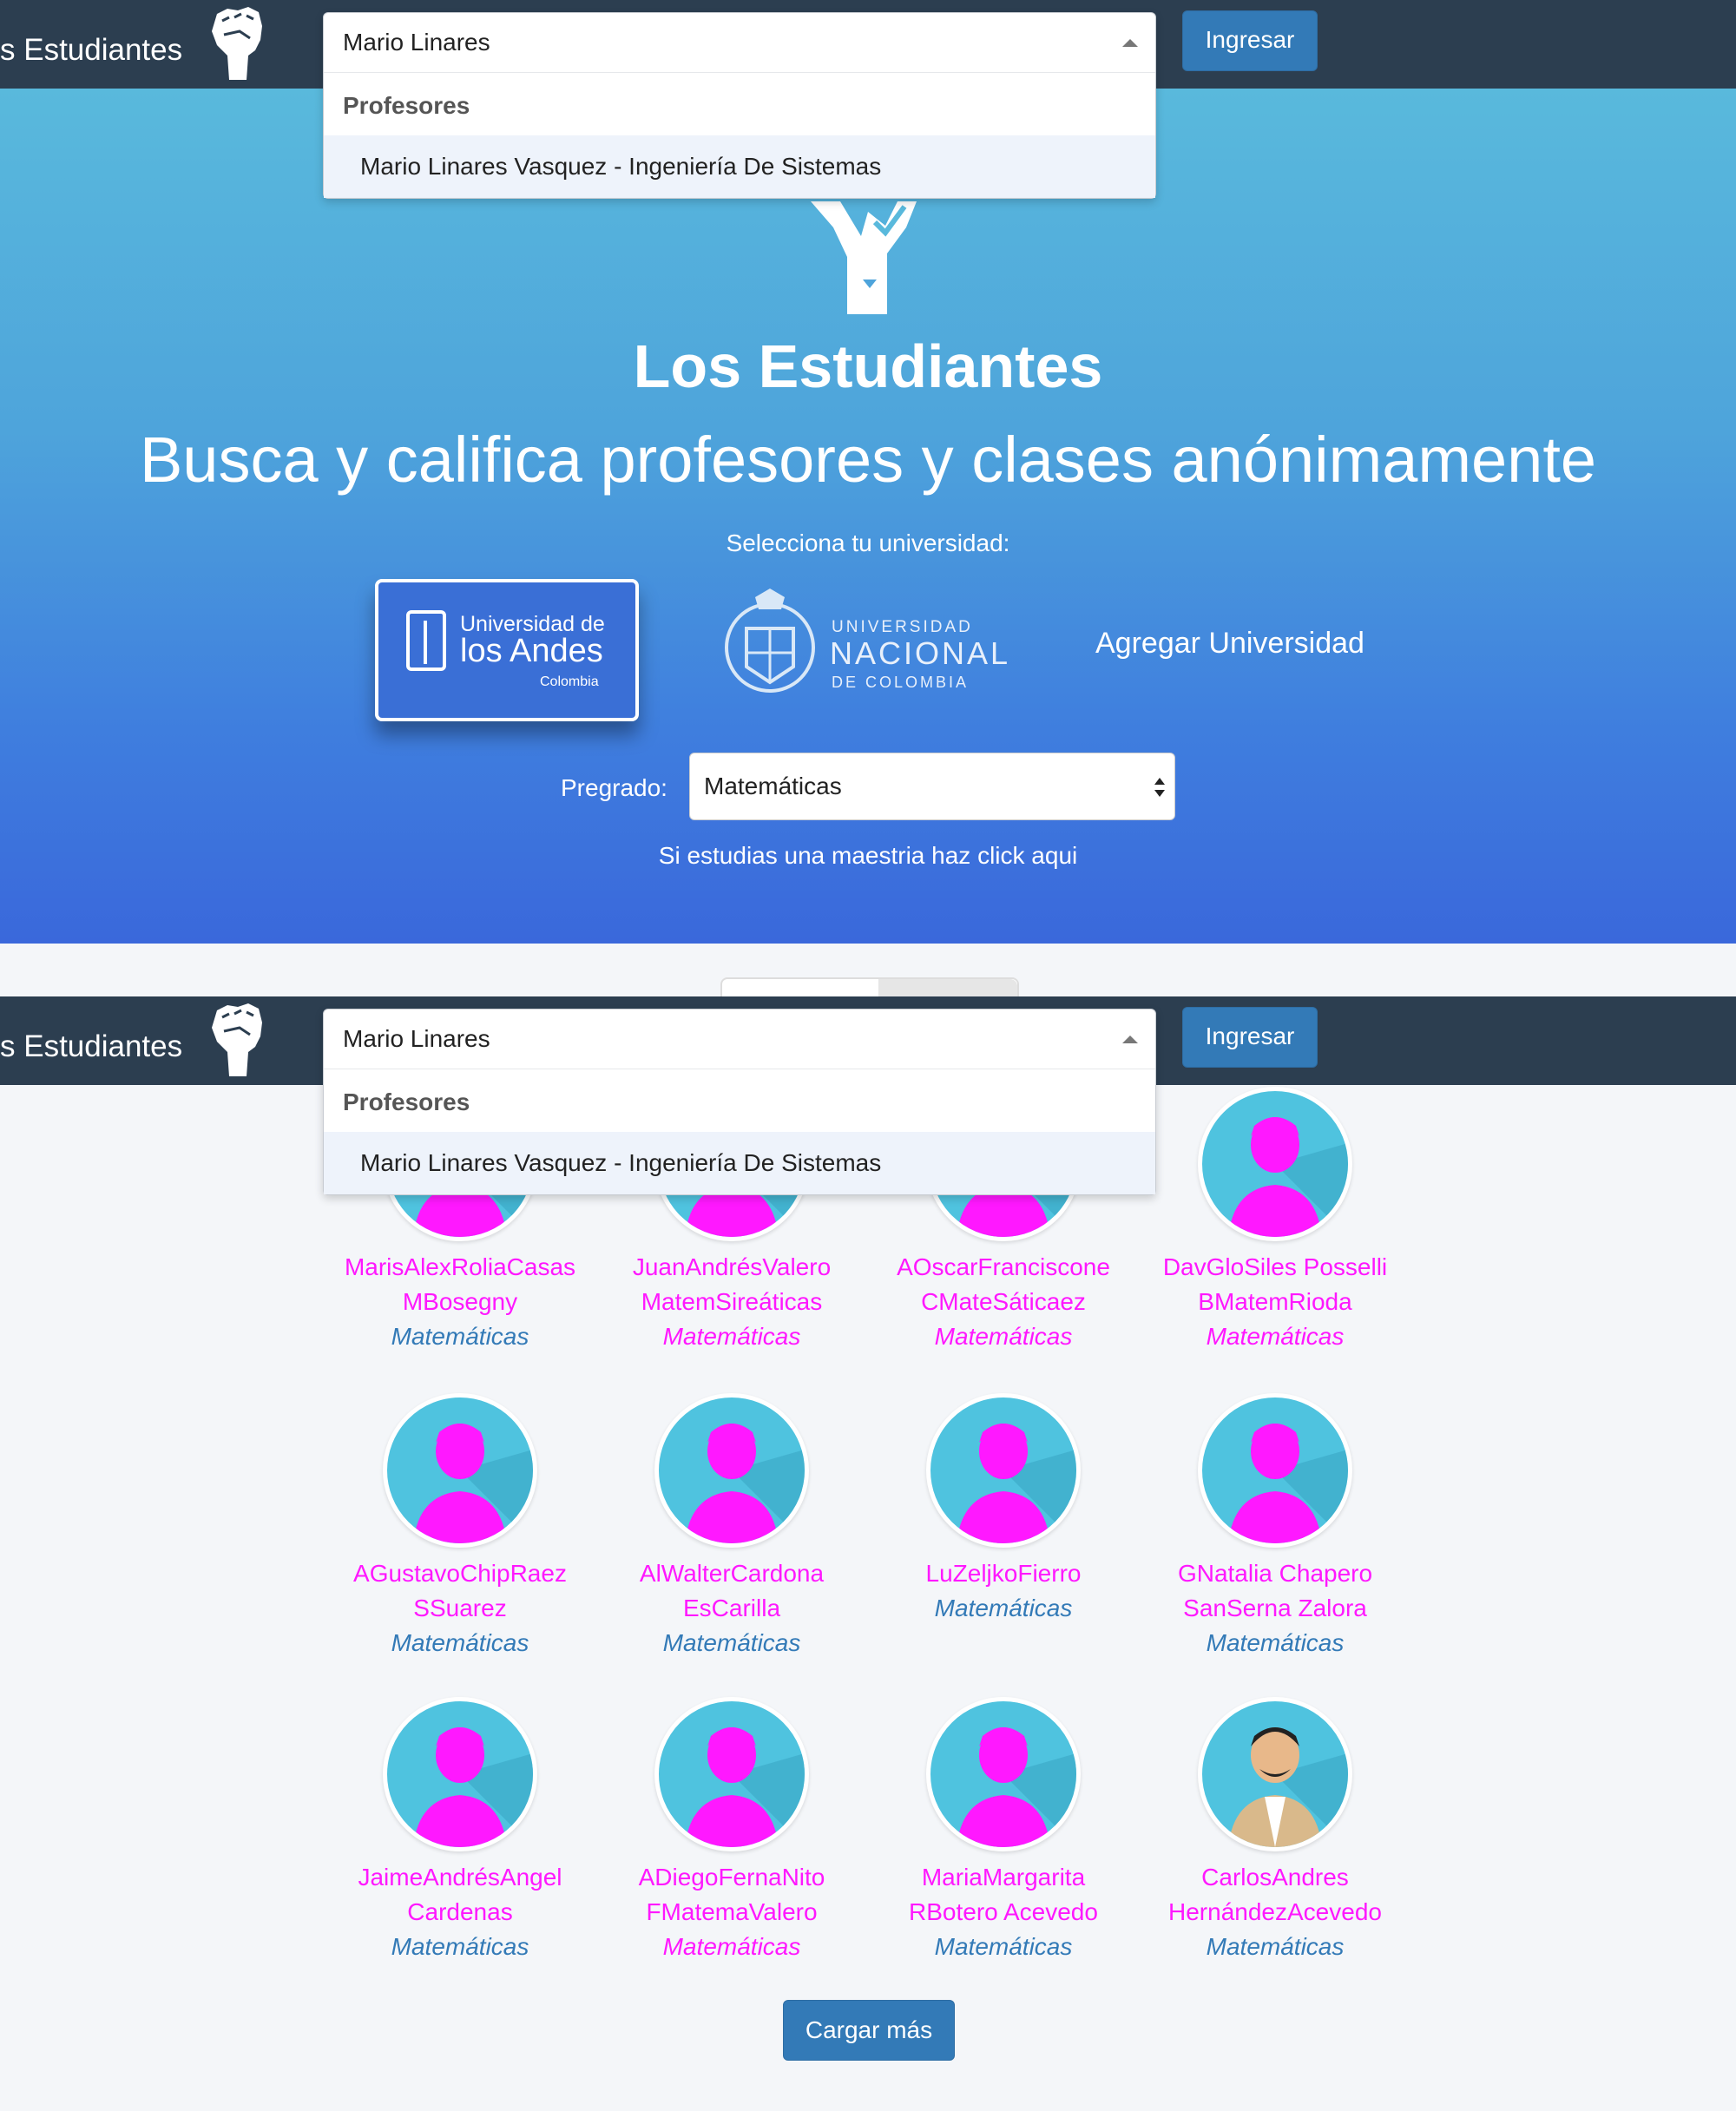 Image resolution: width=1736 pixels, height=2111 pixels. What do you see at coordinates (864, 257) in the screenshot?
I see `fist-hero-icon` at bounding box center [864, 257].